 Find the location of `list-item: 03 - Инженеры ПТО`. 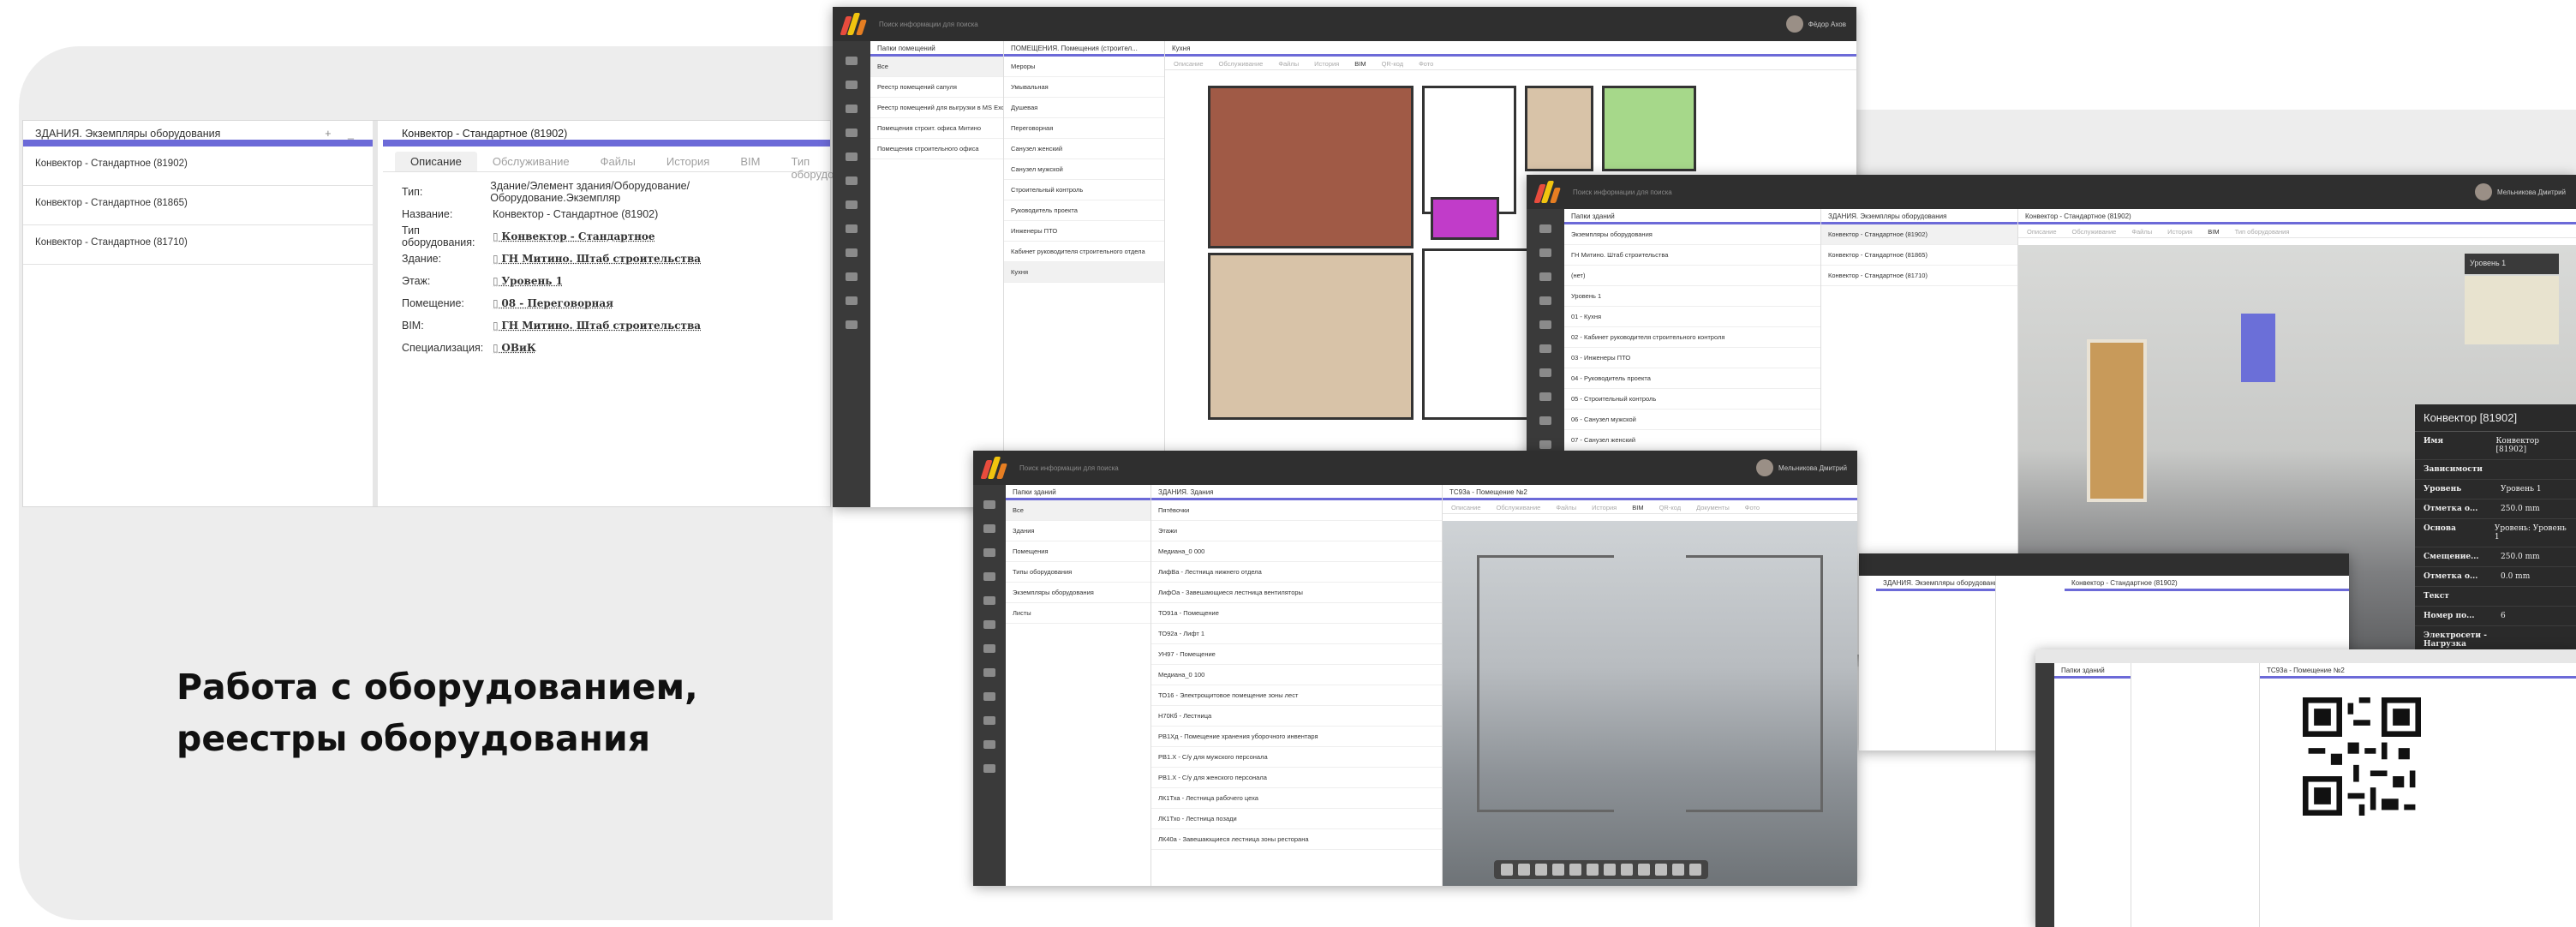

list-item: 03 - Инженеры ПТО is located at coordinates (1692, 358).